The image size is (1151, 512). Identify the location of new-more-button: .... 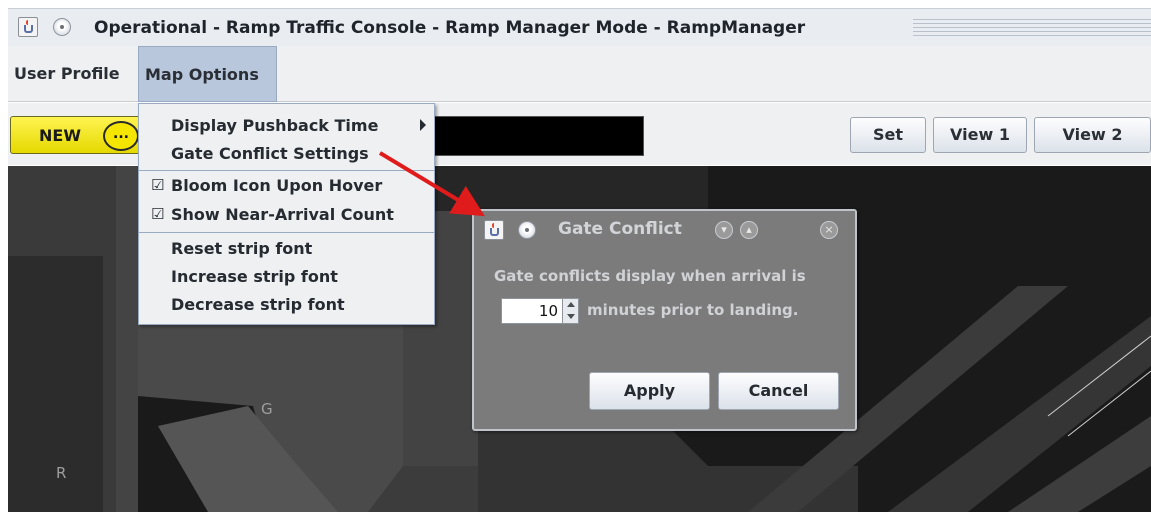
(121, 136).